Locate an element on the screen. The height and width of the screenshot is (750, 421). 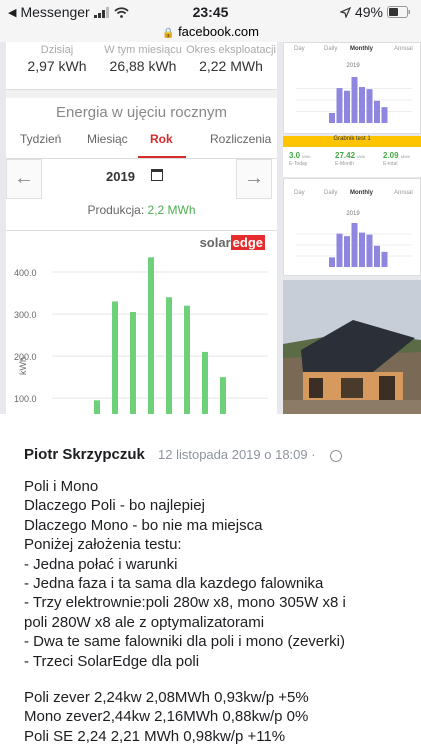
house-photo-drawing is located at coordinates (352, 347).